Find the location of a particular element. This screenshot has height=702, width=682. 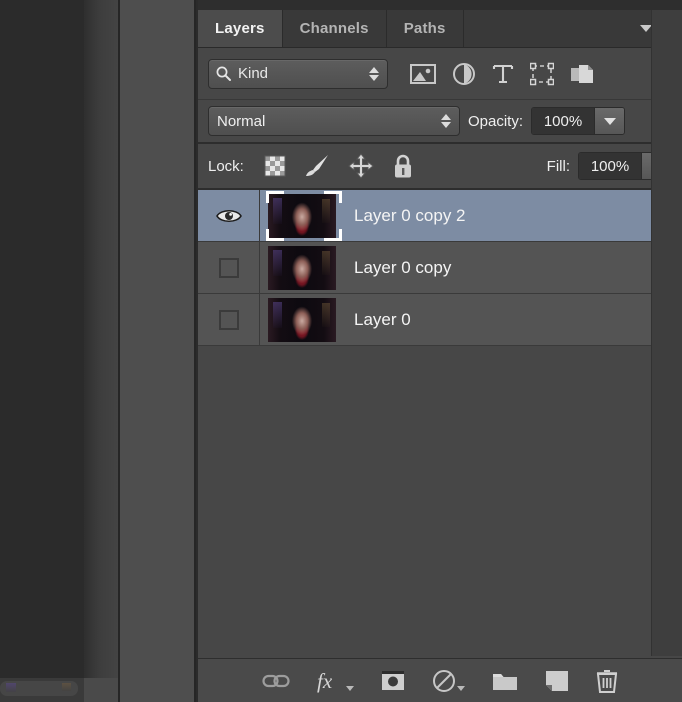

filter-kind-label: Kind is located at coordinates (253, 73).